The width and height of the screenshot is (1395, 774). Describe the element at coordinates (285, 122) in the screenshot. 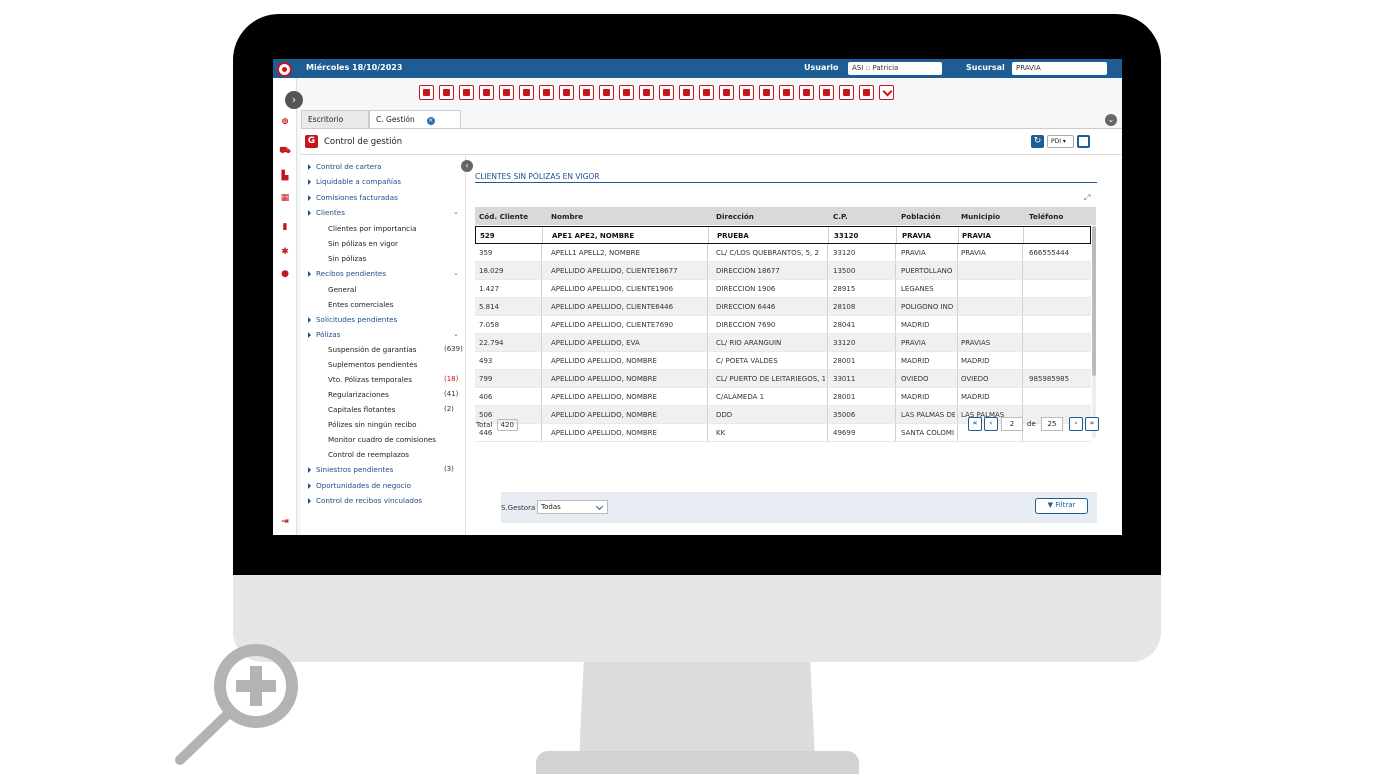

I see `add-icon: ⊕` at that location.